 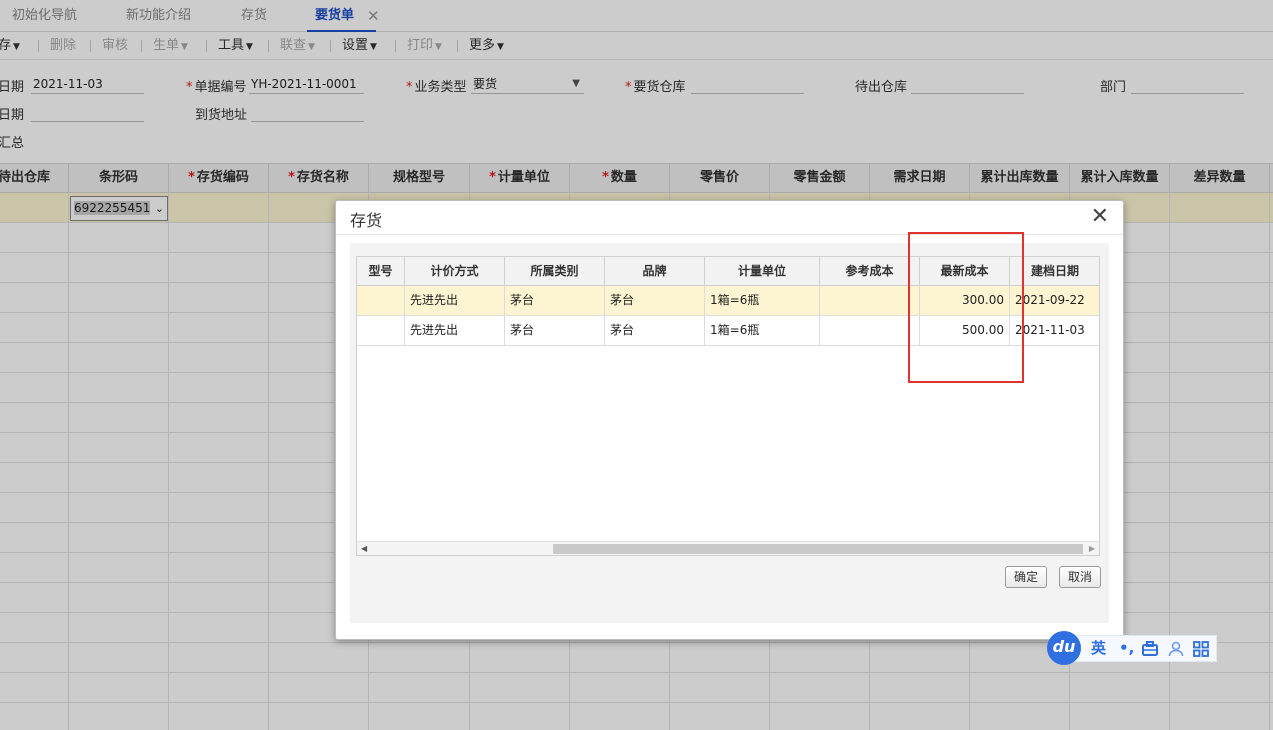 What do you see at coordinates (381, 271) in the screenshot?
I see `col-model: 型号` at bounding box center [381, 271].